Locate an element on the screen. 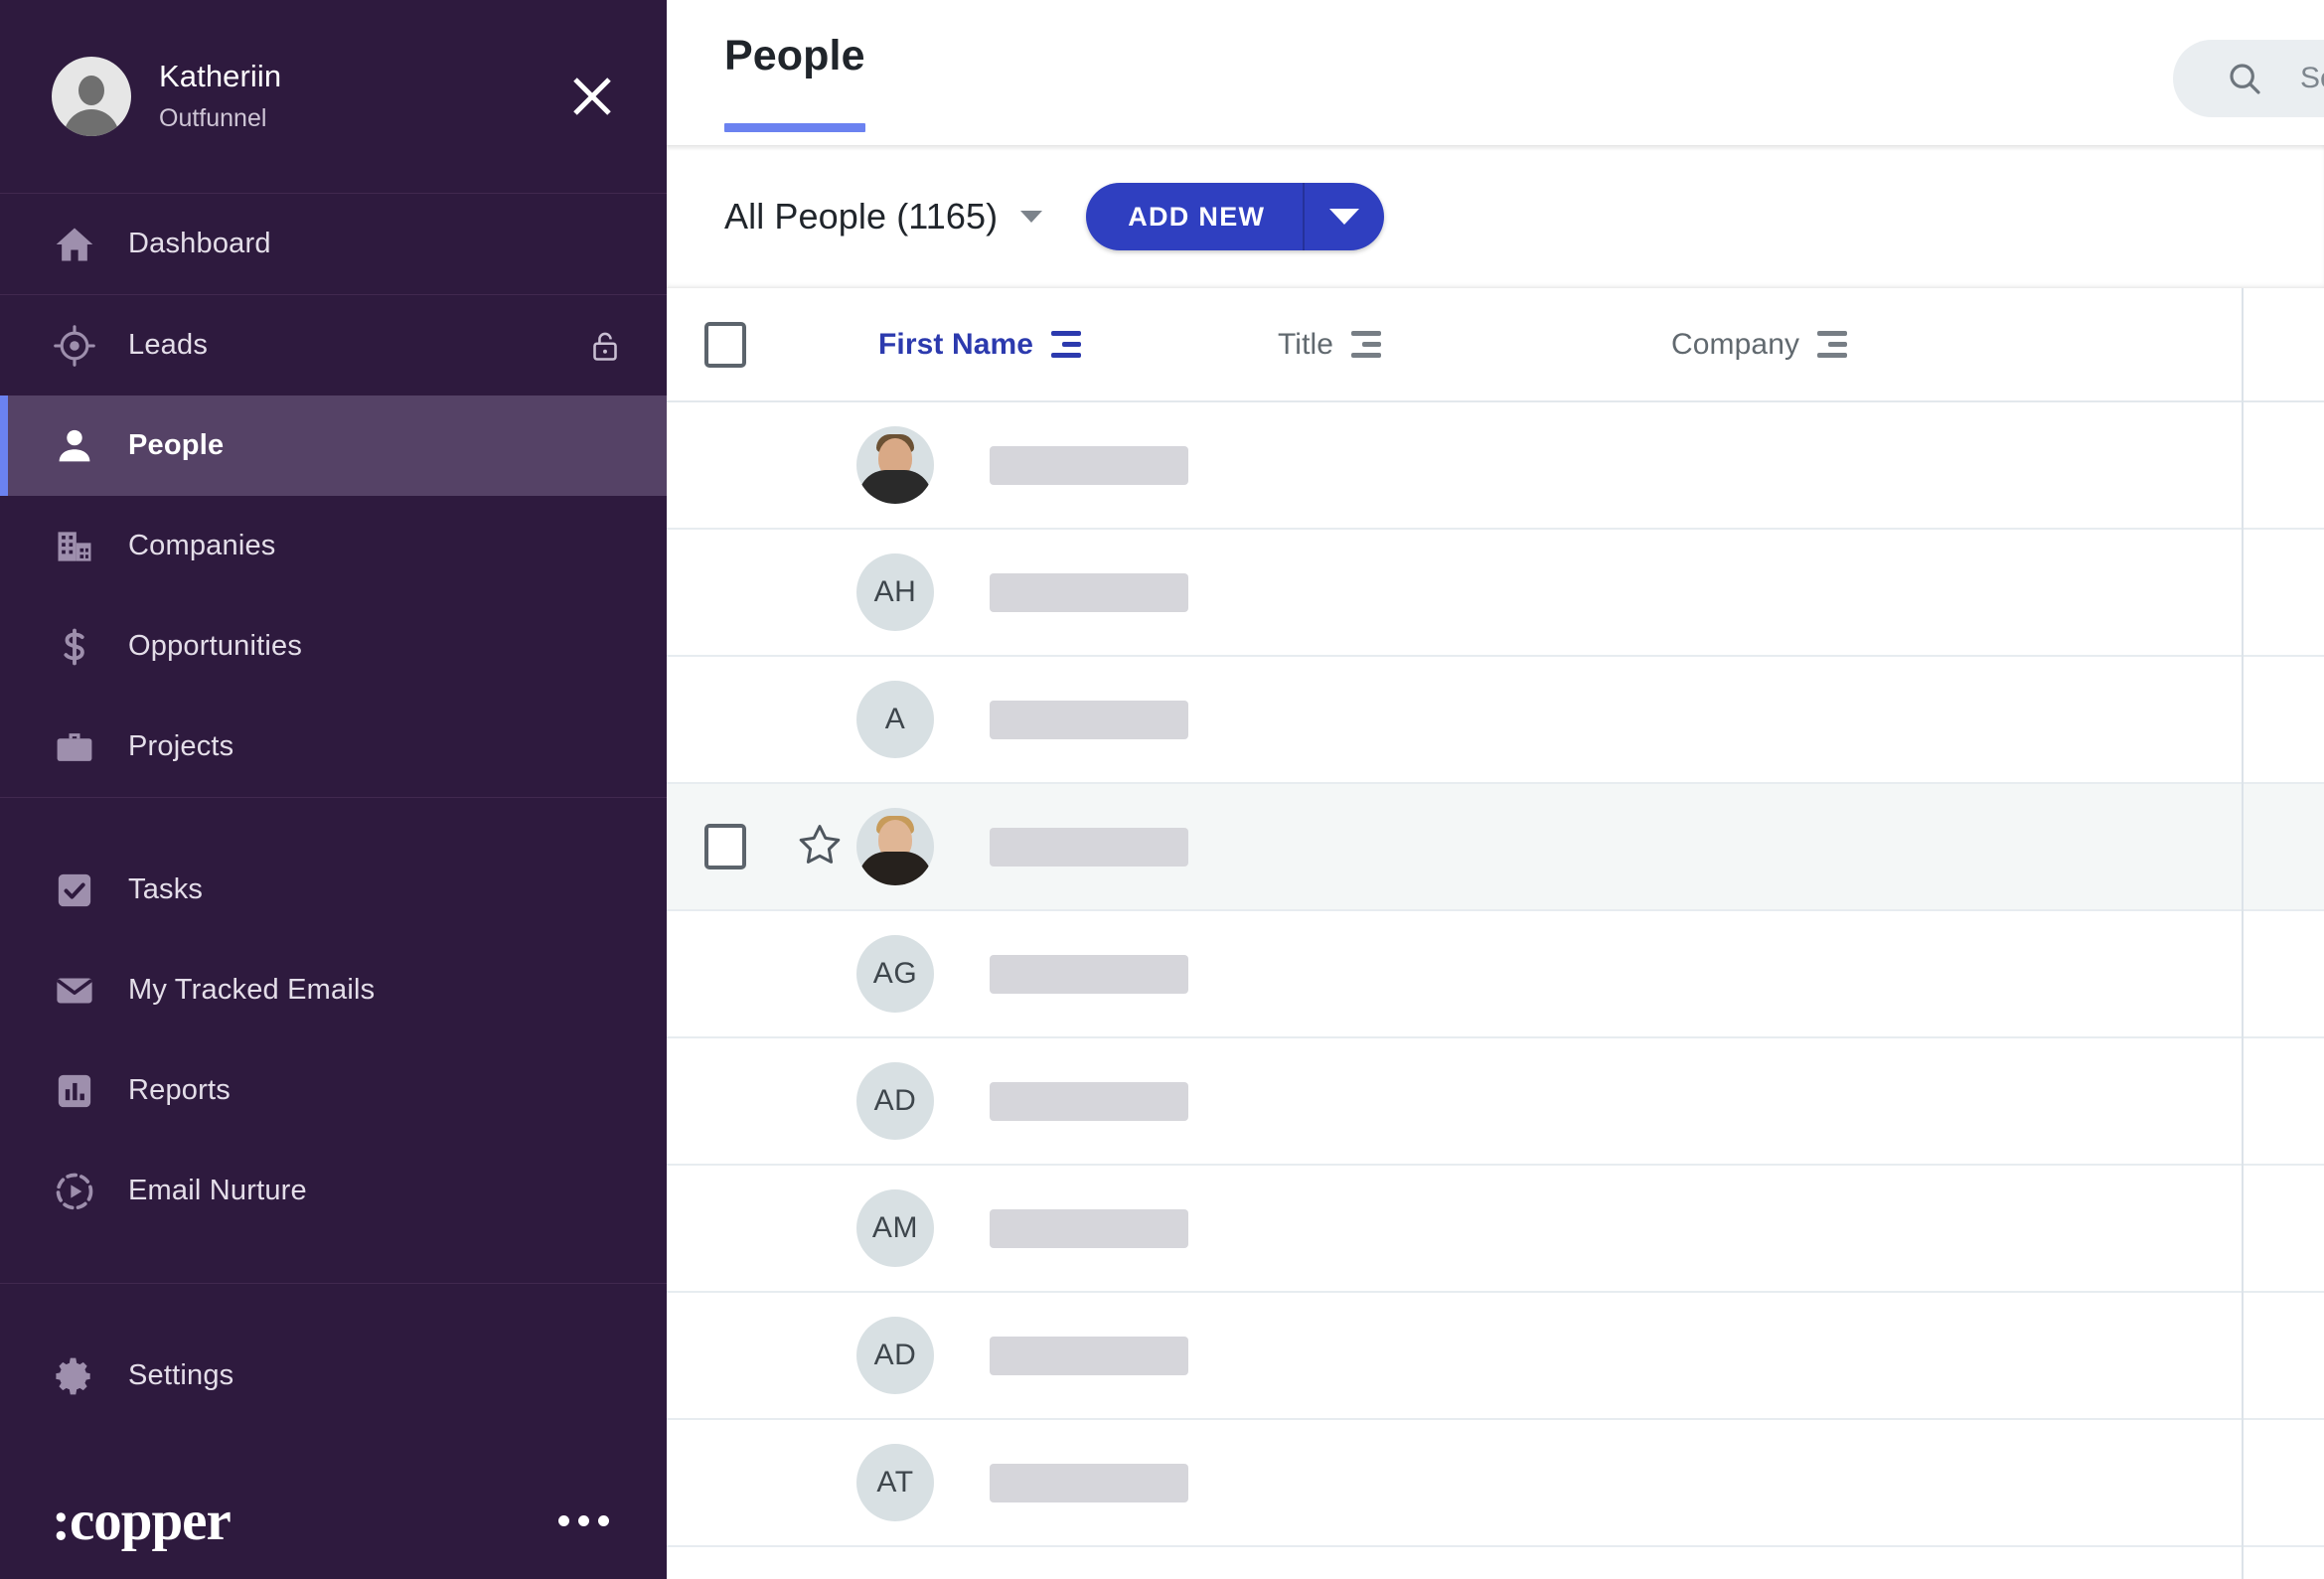 The width and height of the screenshot is (2324, 1579). chevron-down-icon is located at coordinates (1031, 217).